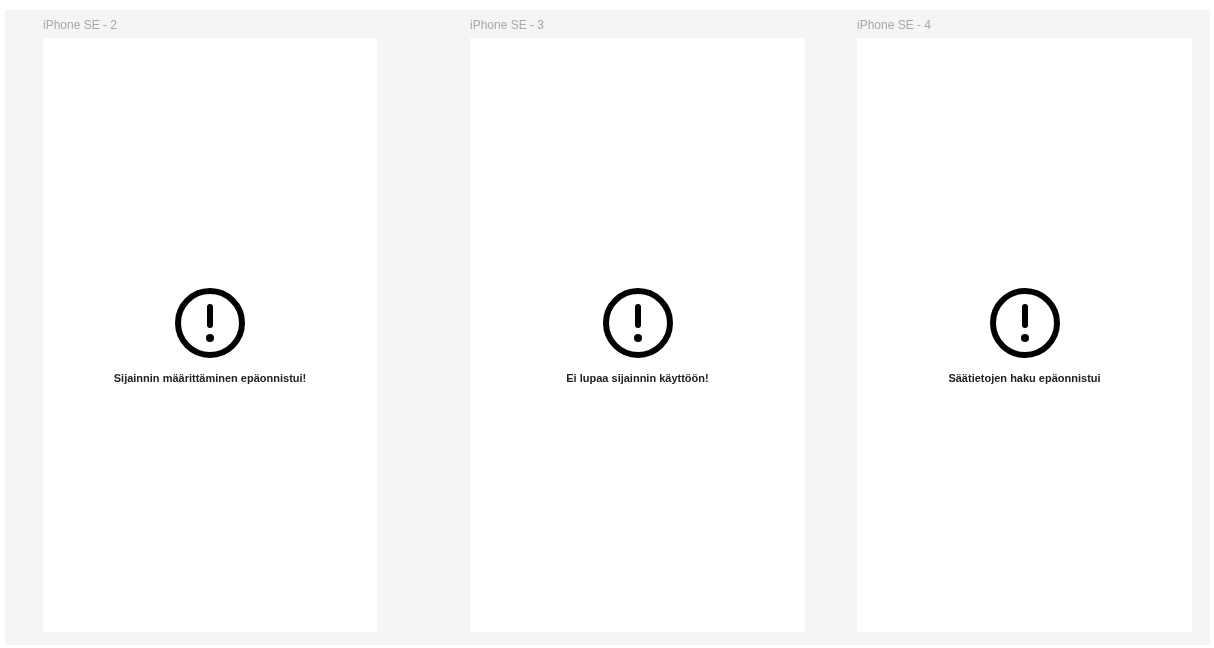 The width and height of the screenshot is (1214, 648). I want to click on error-message: Sijainnin määrittäminen epäonnistui!, so click(210, 378).